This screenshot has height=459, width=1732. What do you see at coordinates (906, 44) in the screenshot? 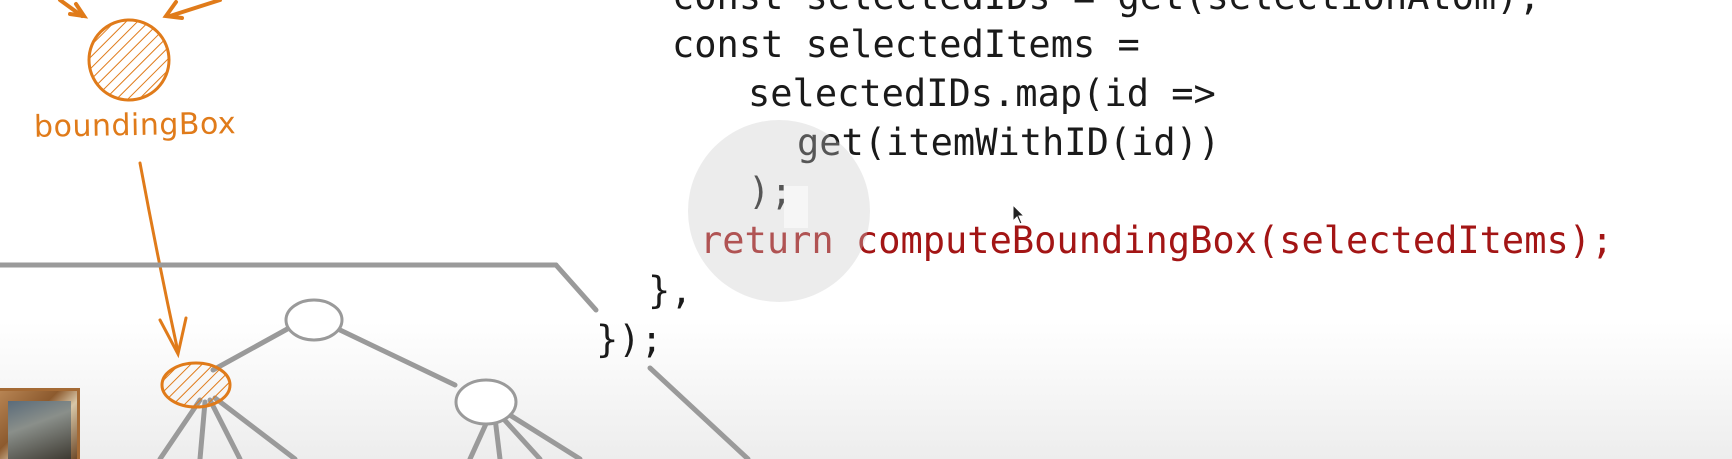
I see `code-line-1: const selectedItems =` at bounding box center [906, 44].